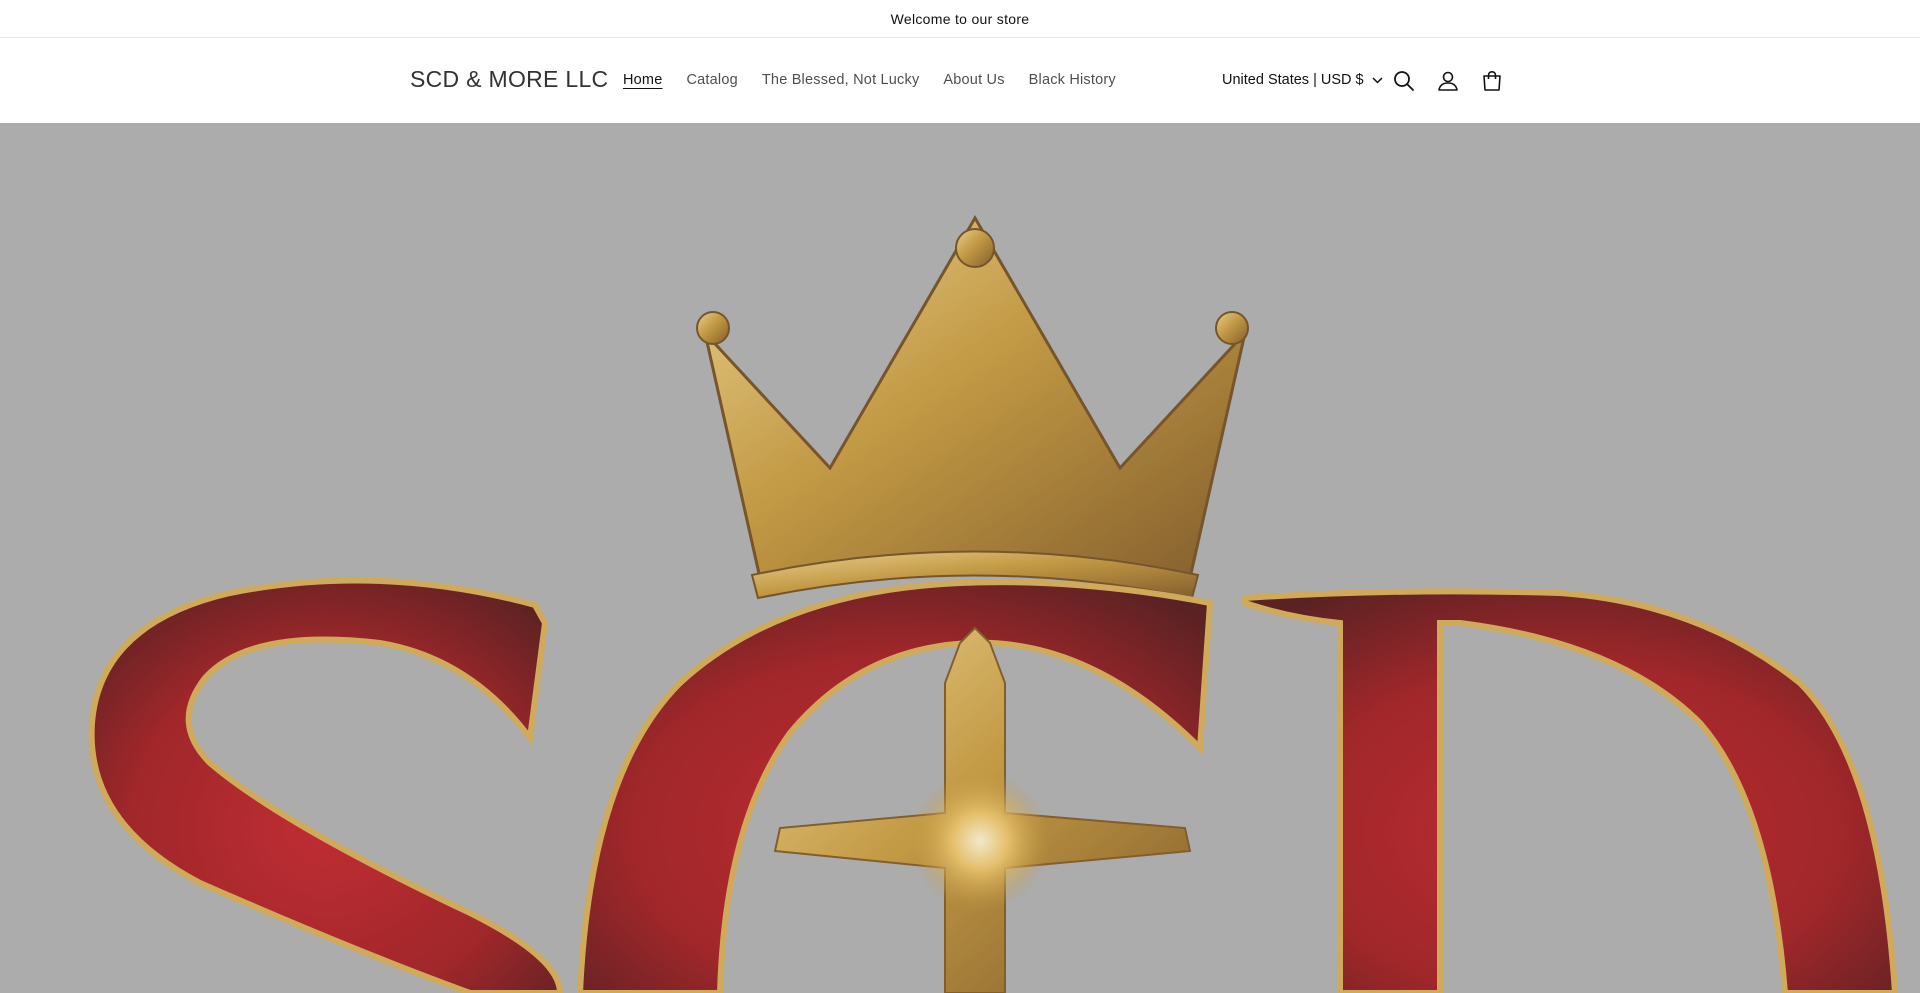 This screenshot has height=993, width=1920. What do you see at coordinates (1072, 80) in the screenshot?
I see `nav-link-black-history: Black History` at bounding box center [1072, 80].